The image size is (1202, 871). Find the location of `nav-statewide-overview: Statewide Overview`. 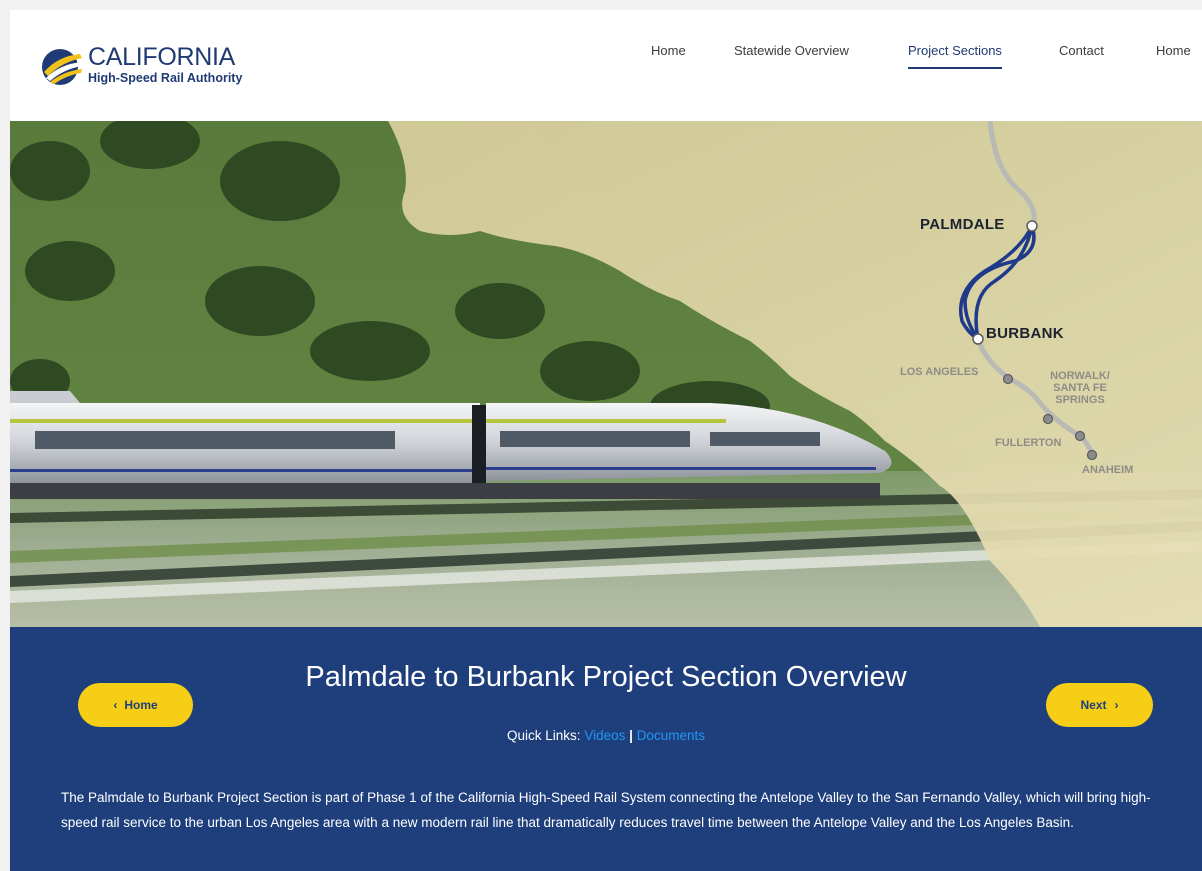

nav-statewide-overview: Statewide Overview is located at coordinates (791, 50).